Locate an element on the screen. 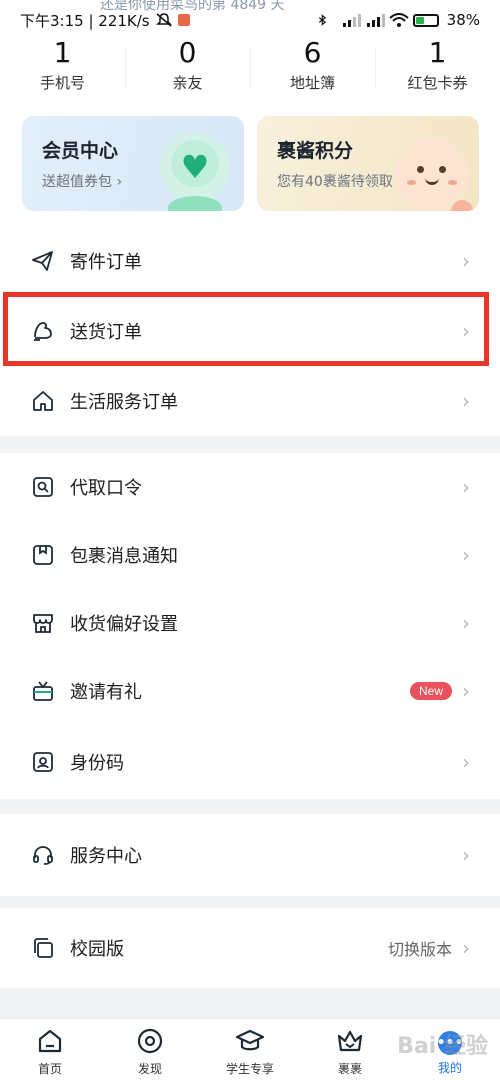 The width and height of the screenshot is (500, 1084). store-icon is located at coordinates (43, 623).